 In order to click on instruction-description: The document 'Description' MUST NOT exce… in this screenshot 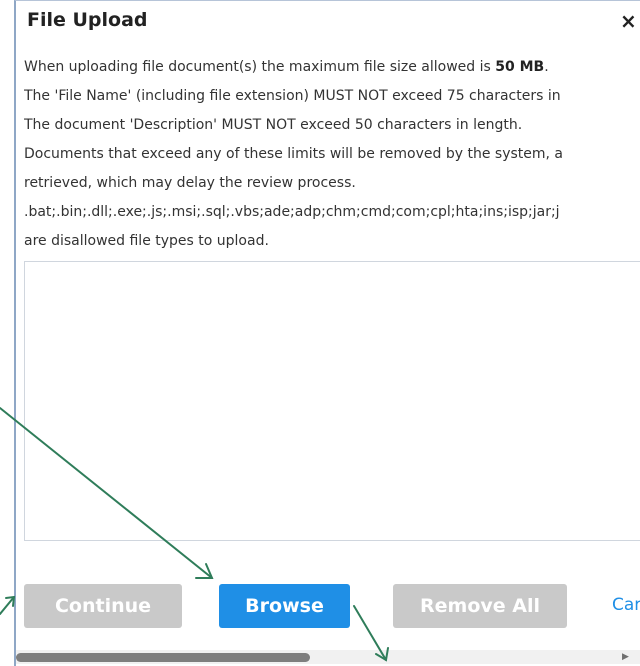, I will do `click(273, 125)`.